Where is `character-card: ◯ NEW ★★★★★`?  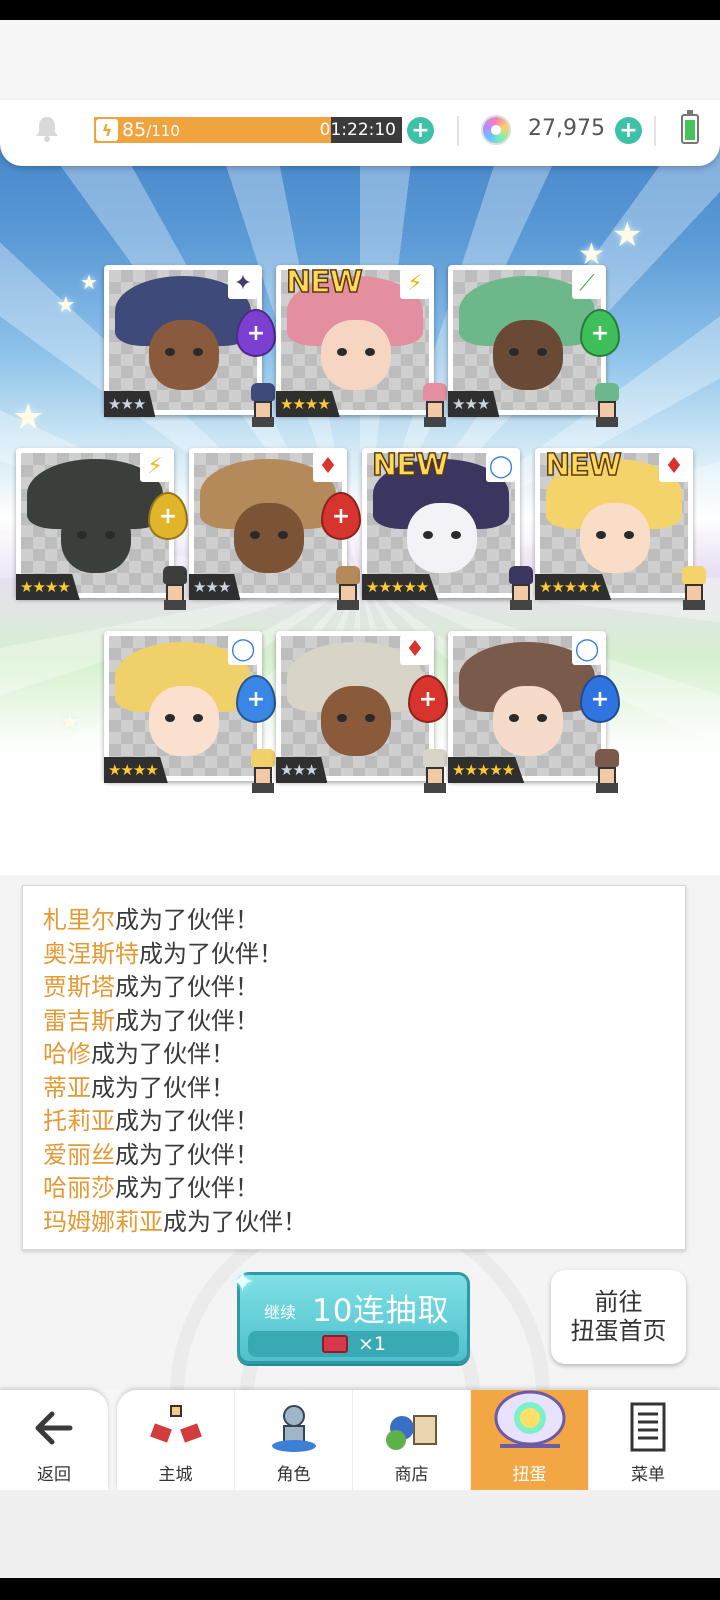 character-card: ◯ NEW ★★★★★ is located at coordinates (447, 528).